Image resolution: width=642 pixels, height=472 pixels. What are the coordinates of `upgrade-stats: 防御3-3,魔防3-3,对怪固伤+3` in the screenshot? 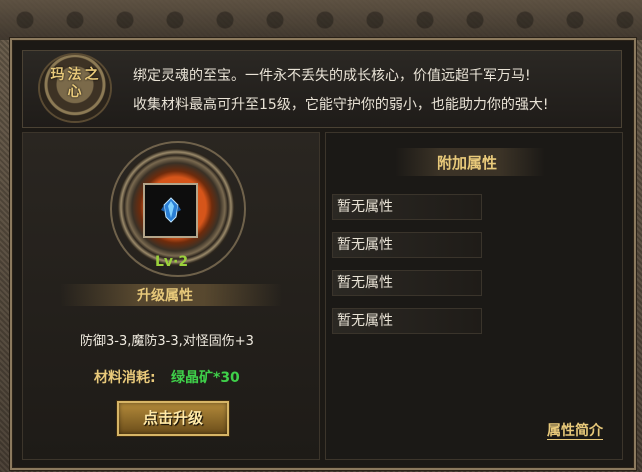 It's located at (167, 341).